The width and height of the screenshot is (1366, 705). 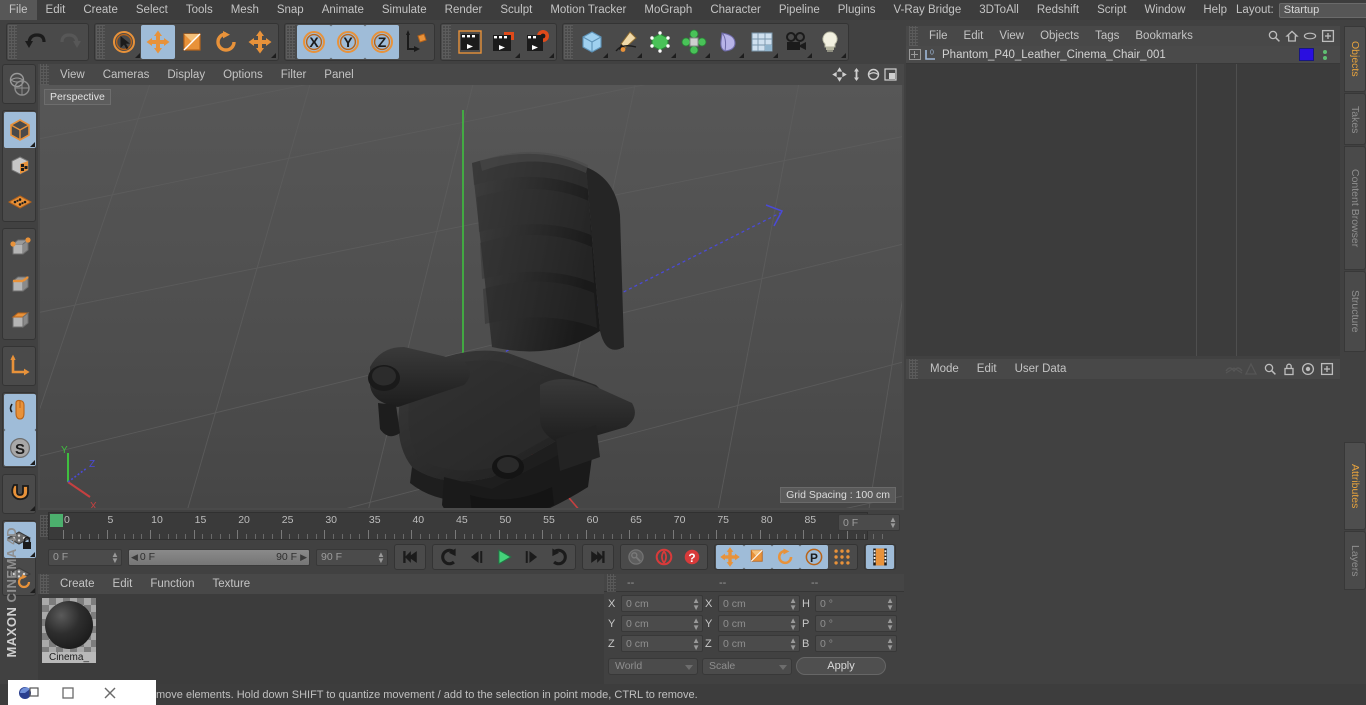 I want to click on toolbar-grip, so click(x=568, y=42).